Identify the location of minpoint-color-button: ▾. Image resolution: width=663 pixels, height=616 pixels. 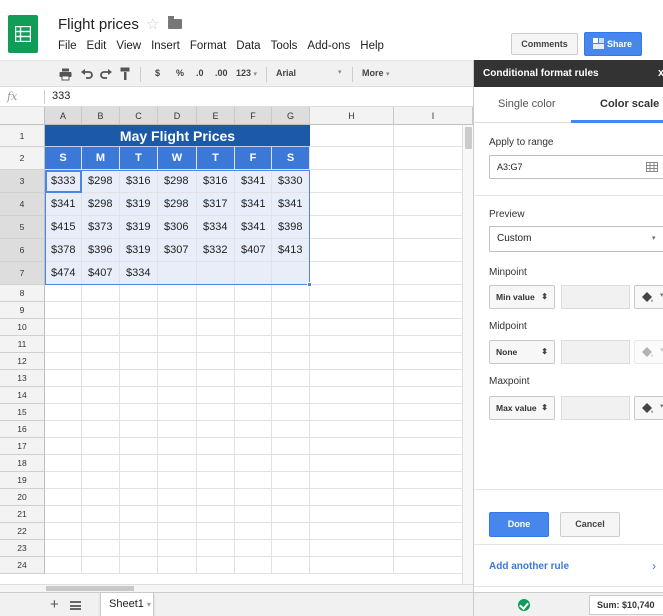
(648, 297).